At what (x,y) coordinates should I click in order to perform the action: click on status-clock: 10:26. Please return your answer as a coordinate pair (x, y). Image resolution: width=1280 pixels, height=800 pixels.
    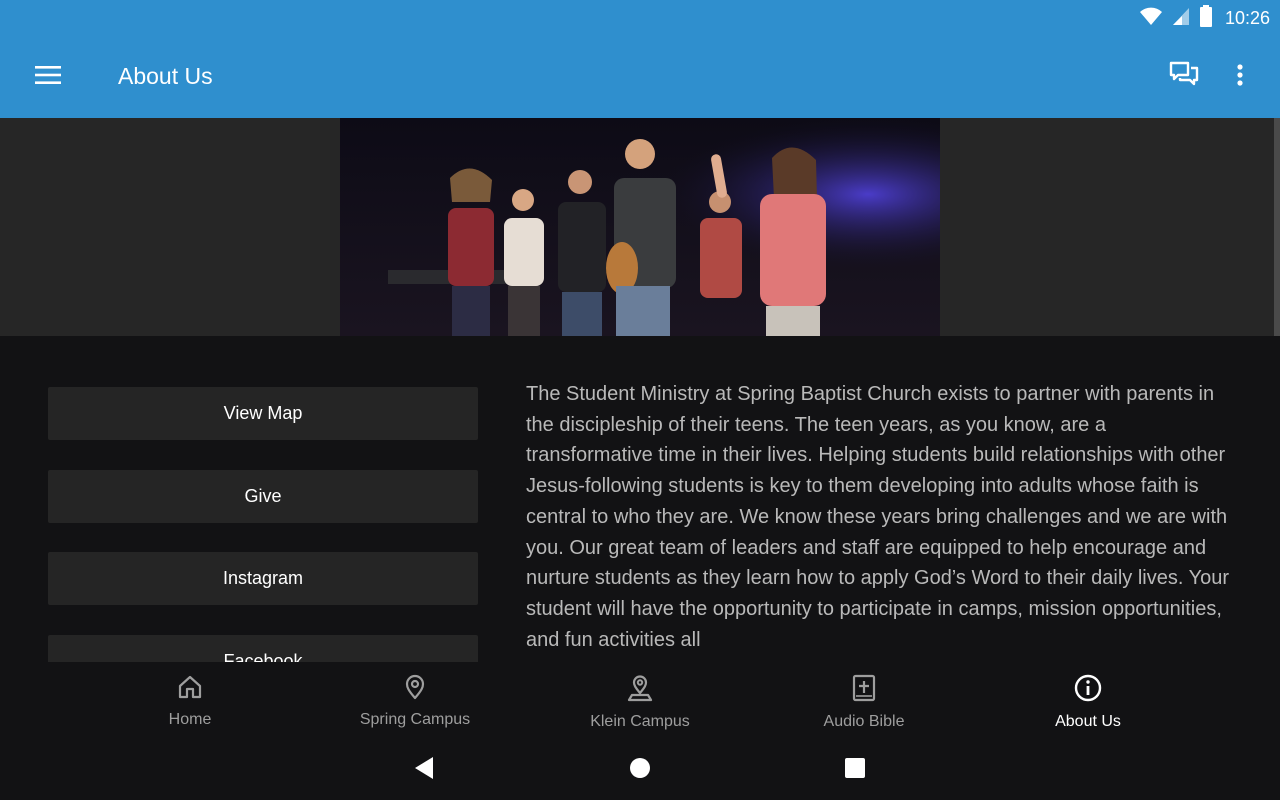
    Looking at the image, I should click on (1247, 17).